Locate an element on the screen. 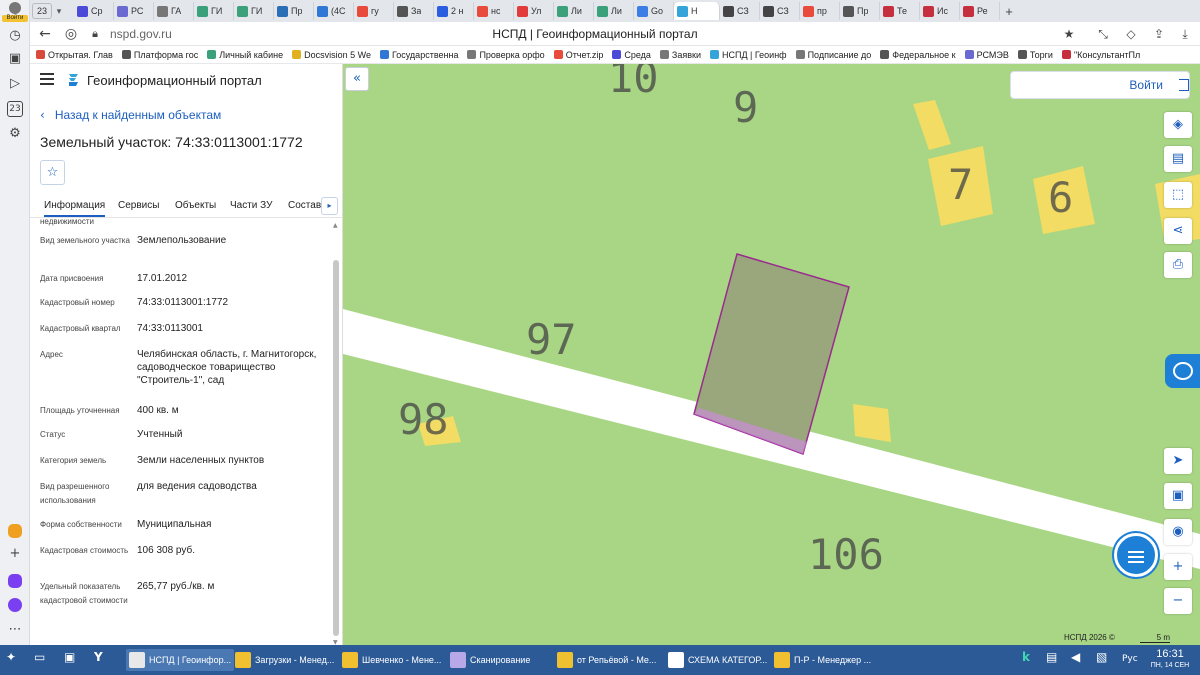  print-button: ⎙ is located at coordinates (1178, 265).